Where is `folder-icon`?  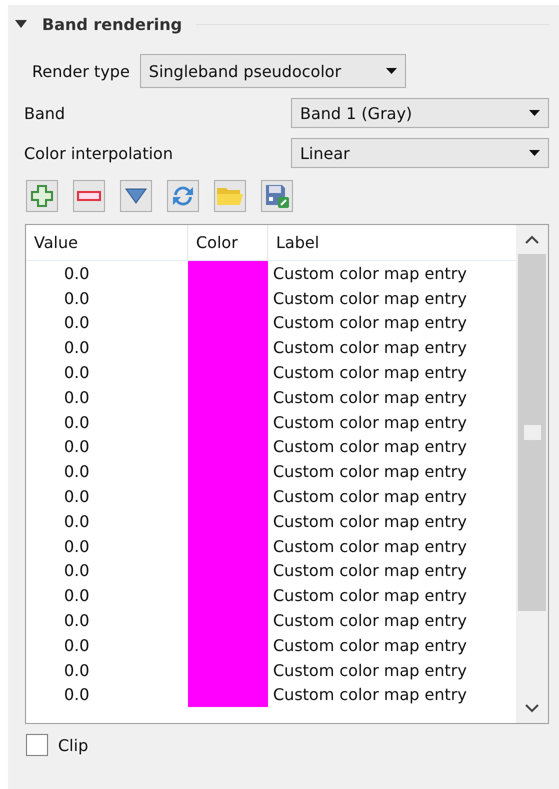
folder-icon is located at coordinates (230, 196).